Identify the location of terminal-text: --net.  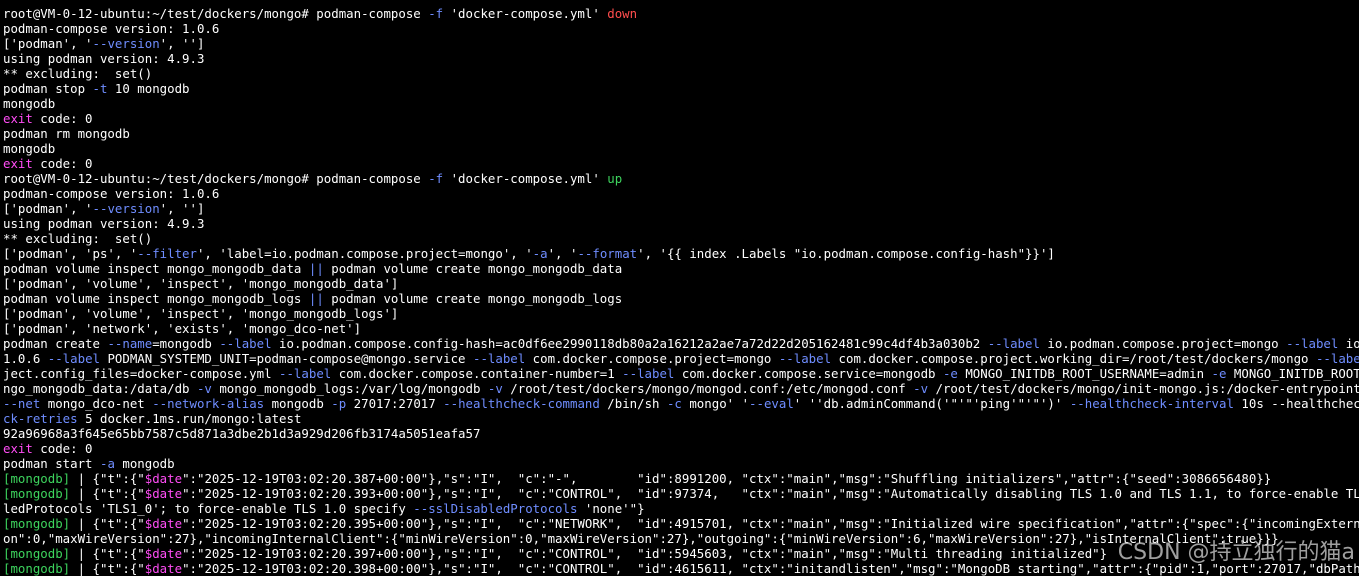
(22, 403).